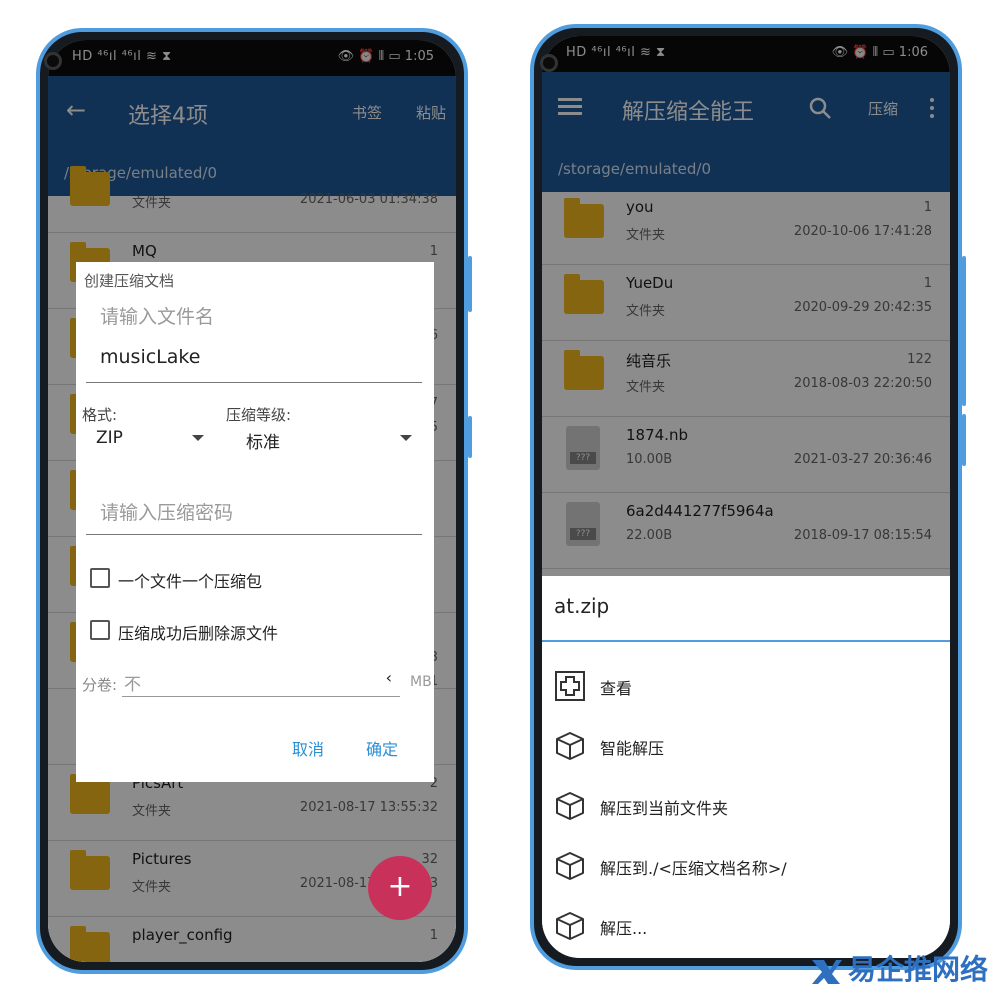 The width and height of the screenshot is (1000, 1000). I want to click on cancel-button: 取消, so click(308, 748).